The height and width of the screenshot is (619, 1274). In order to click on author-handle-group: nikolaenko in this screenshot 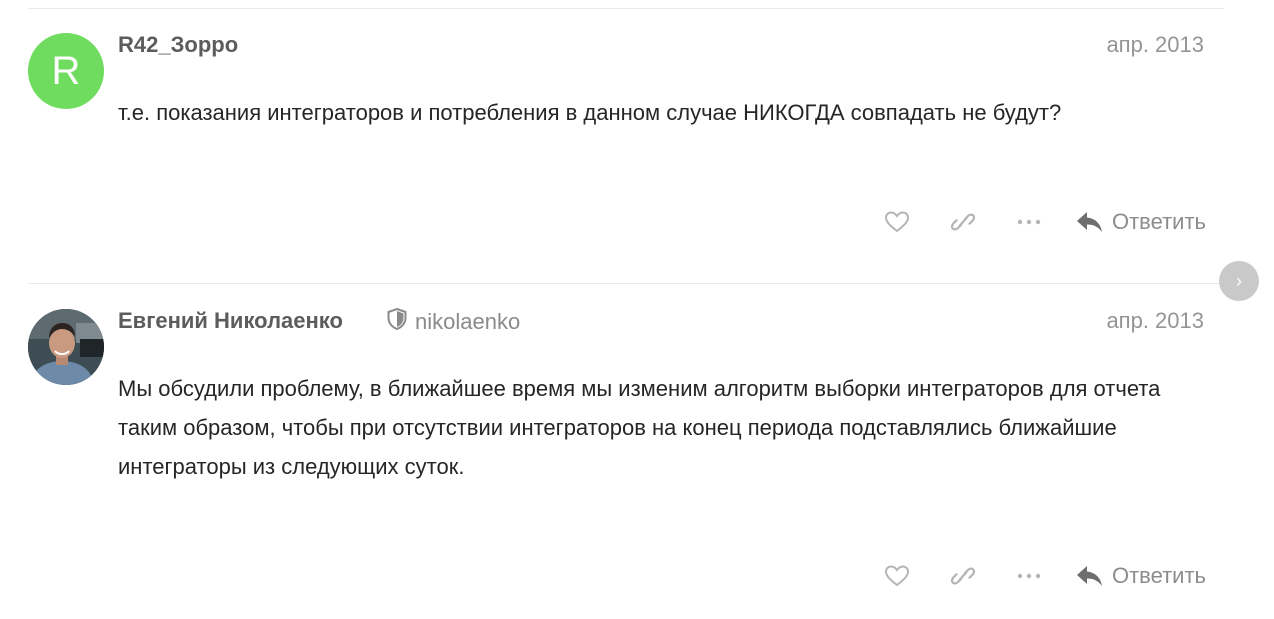, I will do `click(453, 321)`.